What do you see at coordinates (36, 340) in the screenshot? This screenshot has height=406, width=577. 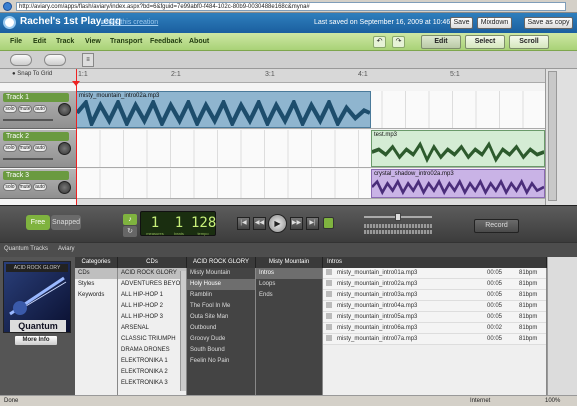 I see `more-info-button: More Info` at bounding box center [36, 340].